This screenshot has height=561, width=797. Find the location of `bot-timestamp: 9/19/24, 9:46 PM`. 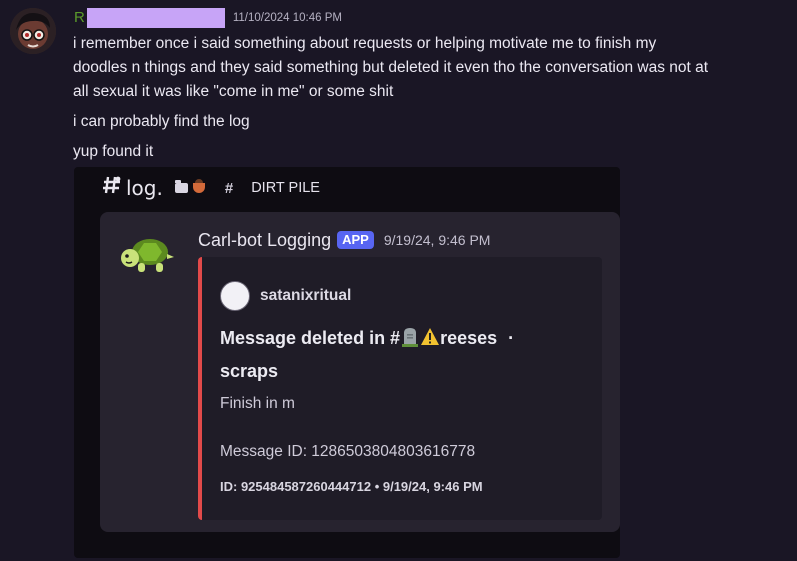

bot-timestamp: 9/19/24, 9:46 PM is located at coordinates (437, 240).